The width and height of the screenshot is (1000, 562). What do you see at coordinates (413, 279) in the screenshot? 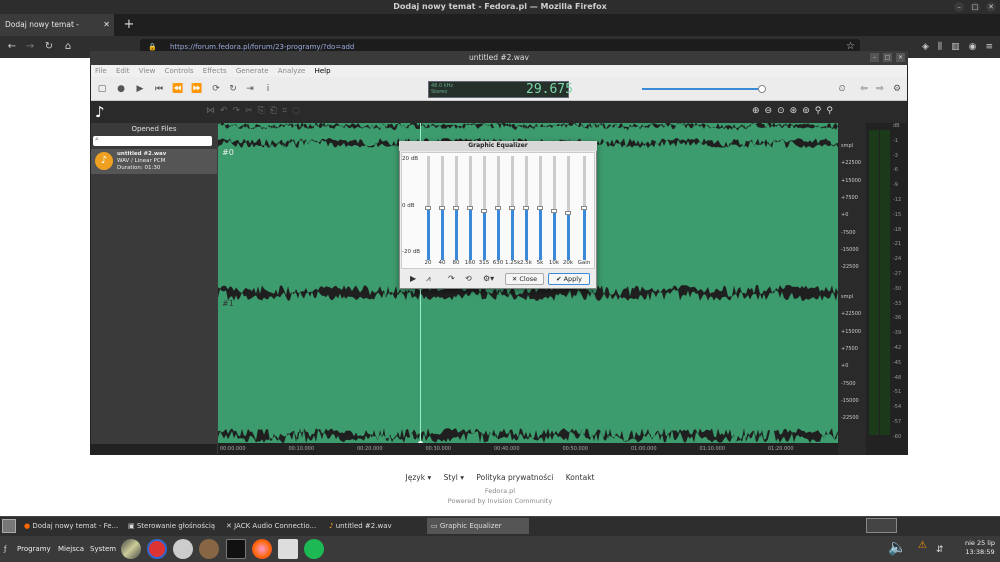
I see `preview-play-icon: ▶` at bounding box center [413, 279].